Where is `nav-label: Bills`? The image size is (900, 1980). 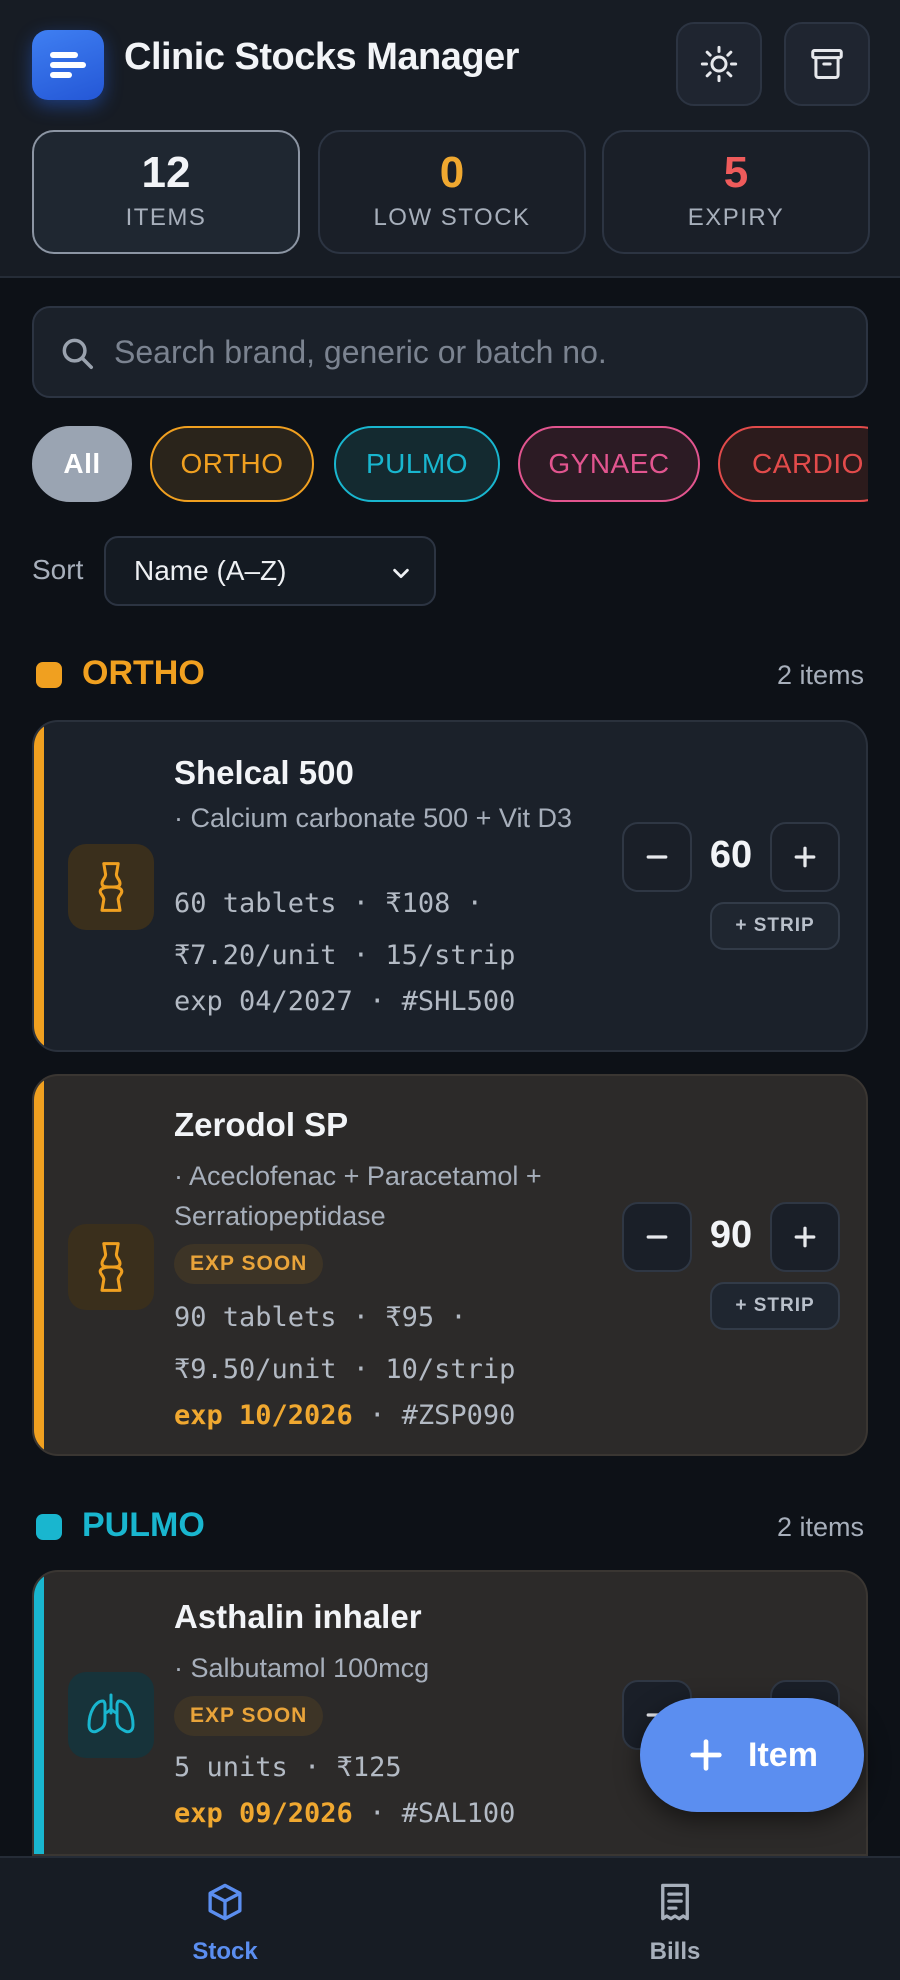
nav-label: Bills is located at coordinates (675, 1951).